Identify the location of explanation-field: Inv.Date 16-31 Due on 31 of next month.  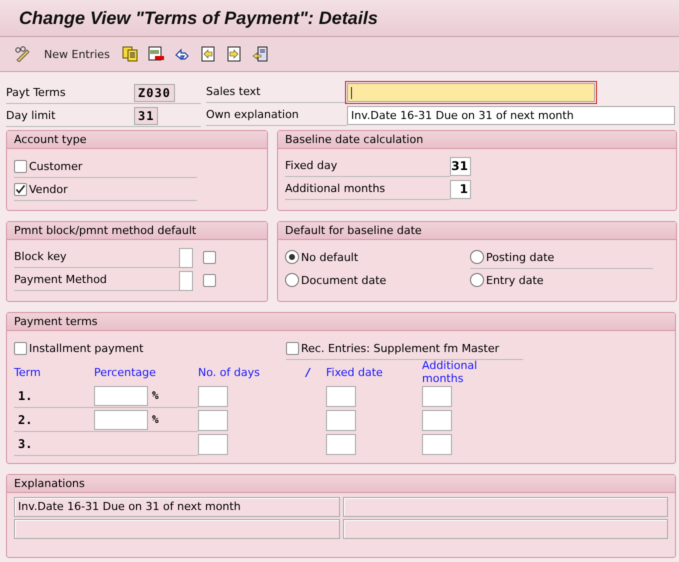
(177, 507).